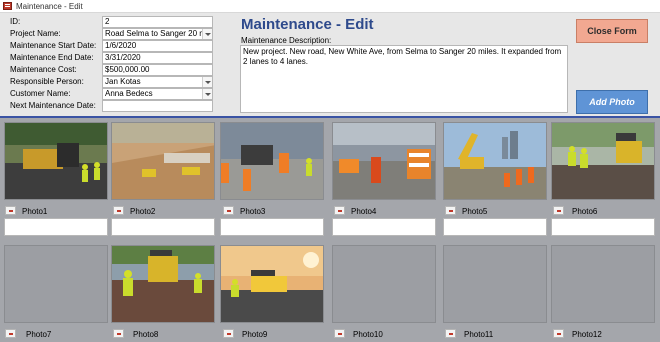 The image size is (660, 342). Describe the element at coordinates (307, 24) in the screenshot. I see `form-title: Maintenance - Edit` at that location.